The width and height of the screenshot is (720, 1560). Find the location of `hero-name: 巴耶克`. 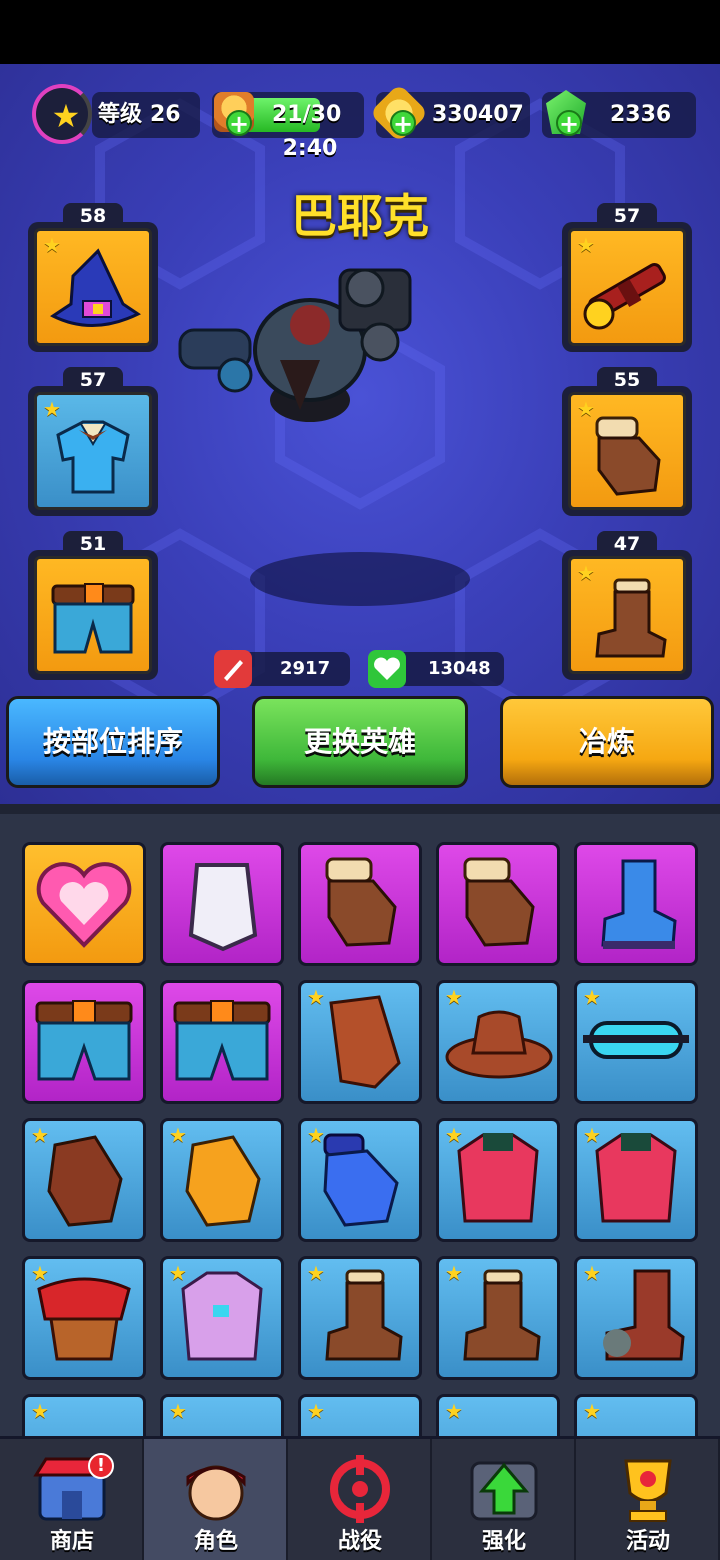

hero-name: 巴耶克 is located at coordinates (360, 216).